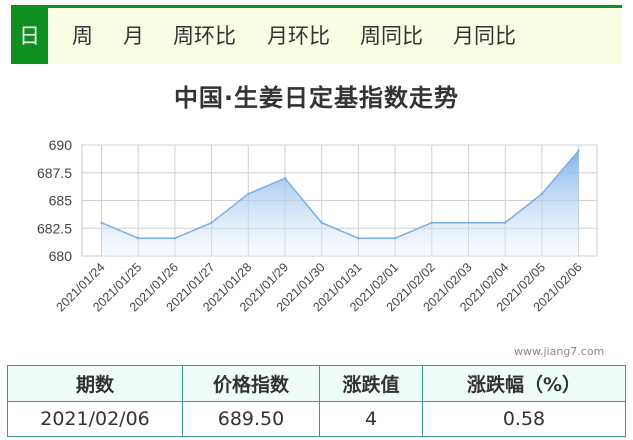  I want to click on y-tick-label: 690, so click(61, 145).